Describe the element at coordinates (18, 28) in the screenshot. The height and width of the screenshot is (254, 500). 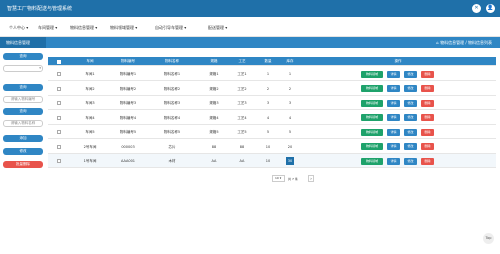
I see `nav-personal: 个人中心 ▾` at that location.